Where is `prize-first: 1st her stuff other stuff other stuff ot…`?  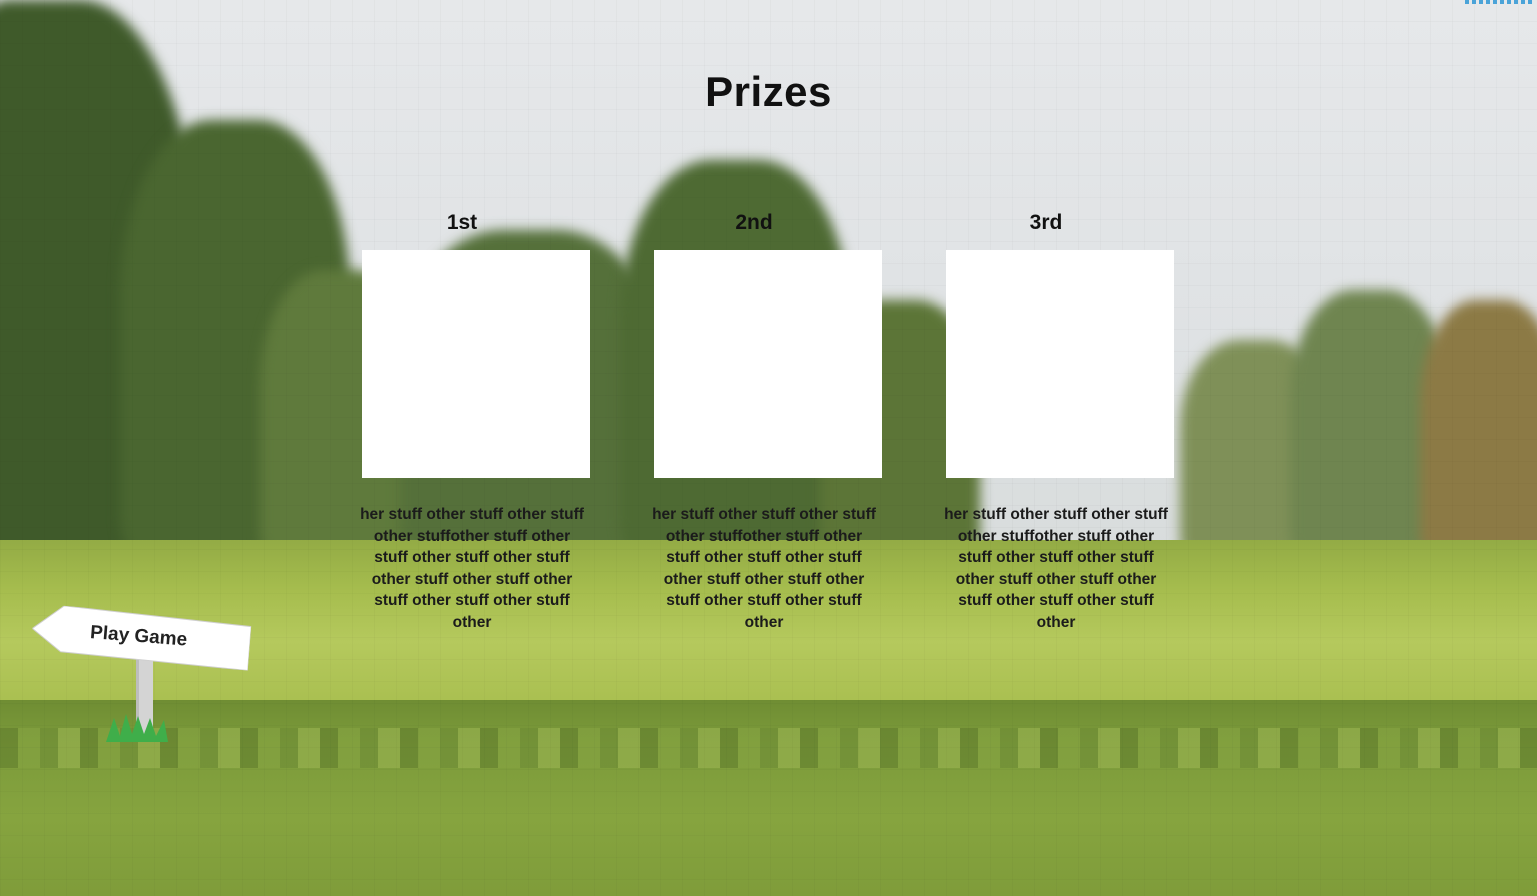 prize-first: 1st her stuff other stuff other stuff ot… is located at coordinates (476, 420).